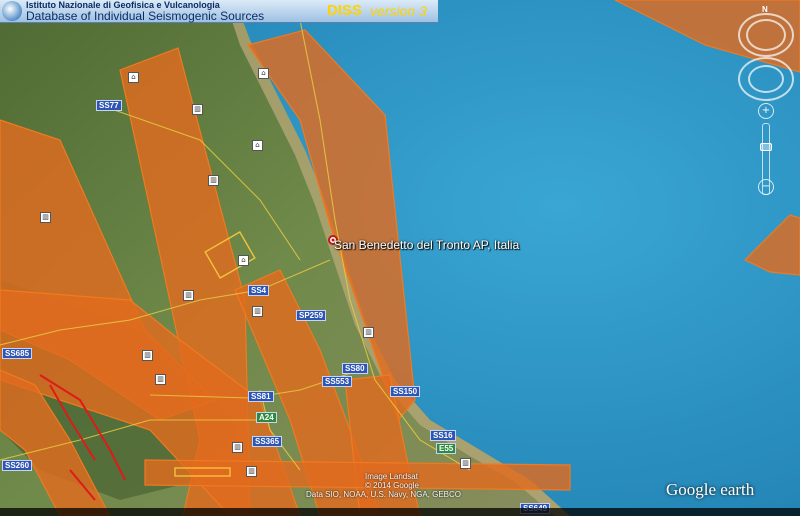  I want to click on road-label-a24: A24, so click(266, 417).